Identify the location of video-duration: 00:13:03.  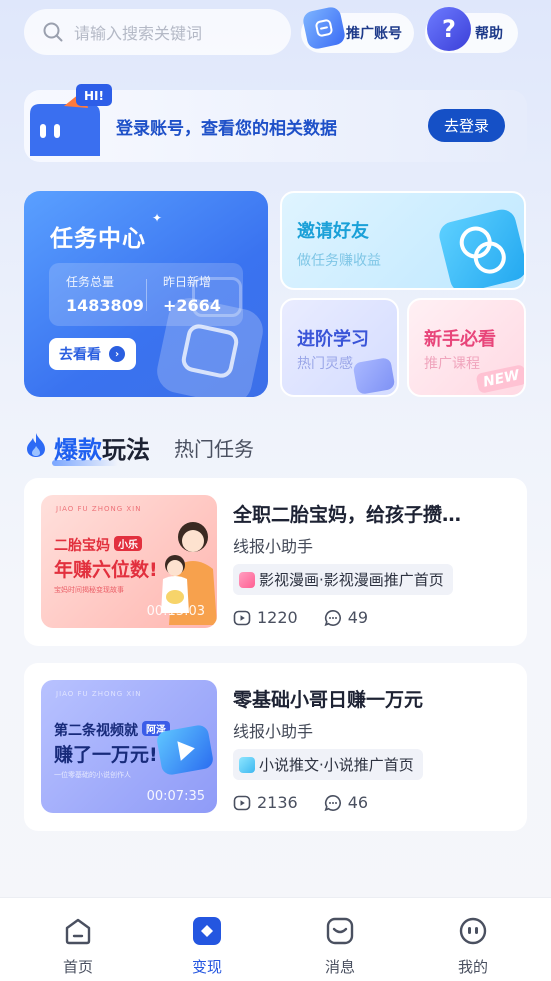
(175, 611).